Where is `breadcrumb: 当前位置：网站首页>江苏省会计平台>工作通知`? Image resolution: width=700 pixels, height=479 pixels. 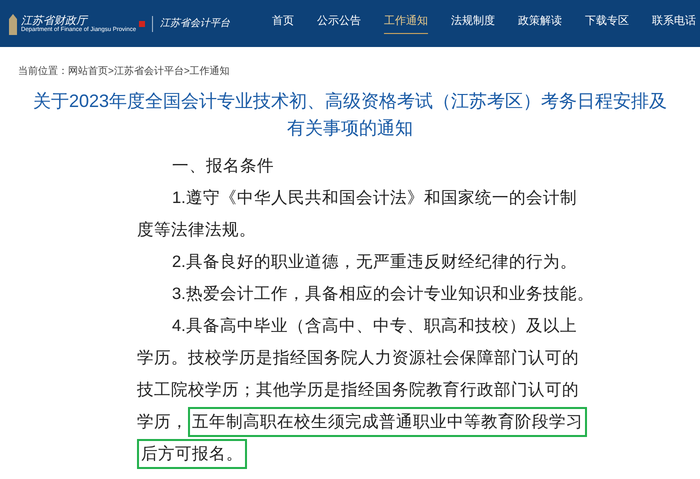
breadcrumb: 当前位置：网站首页>江苏省会计平台>工作通知 is located at coordinates (124, 71).